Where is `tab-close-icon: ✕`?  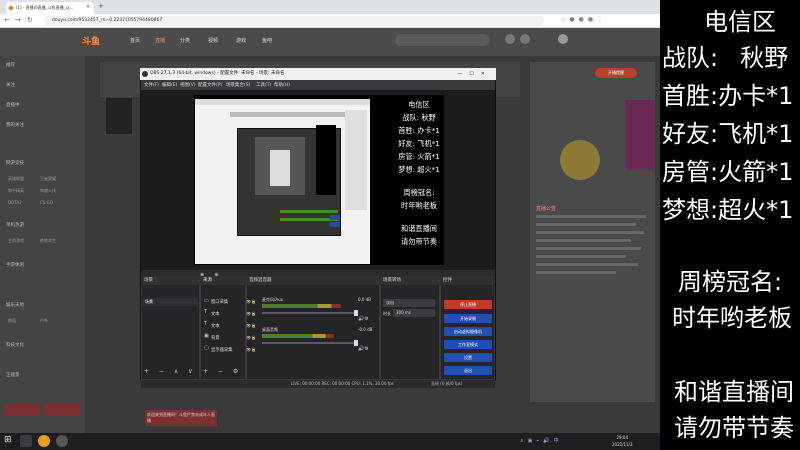
tab-close-icon: ✕ is located at coordinates (88, 7).